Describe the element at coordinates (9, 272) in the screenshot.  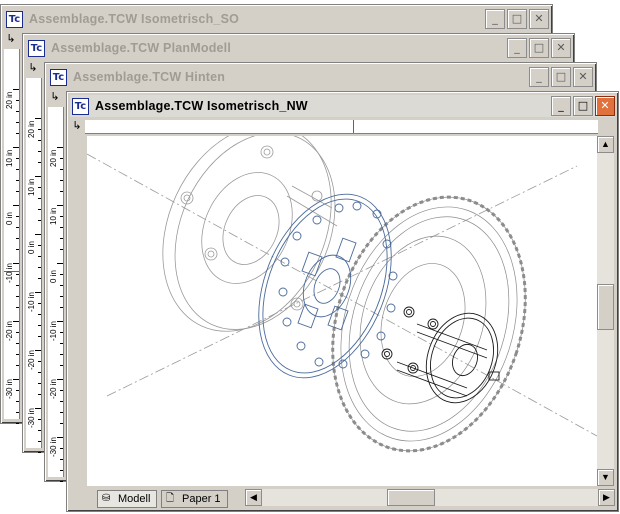
I see `ruler-label: -10 in` at that location.